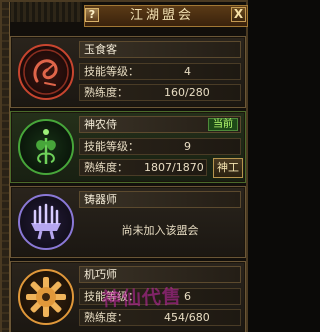 The width and height of the screenshot is (320, 332). I want to click on current-status-badge: 当前, so click(223, 124).